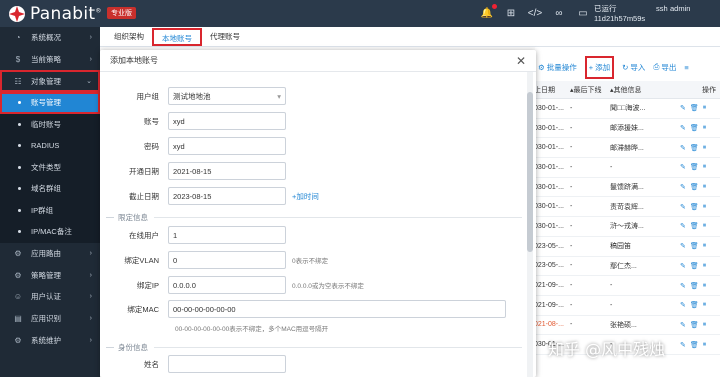 The image size is (720, 377). Describe the element at coordinates (225, 37) in the screenshot. I see `tab-proxy-accounts: 代理账号` at that location.